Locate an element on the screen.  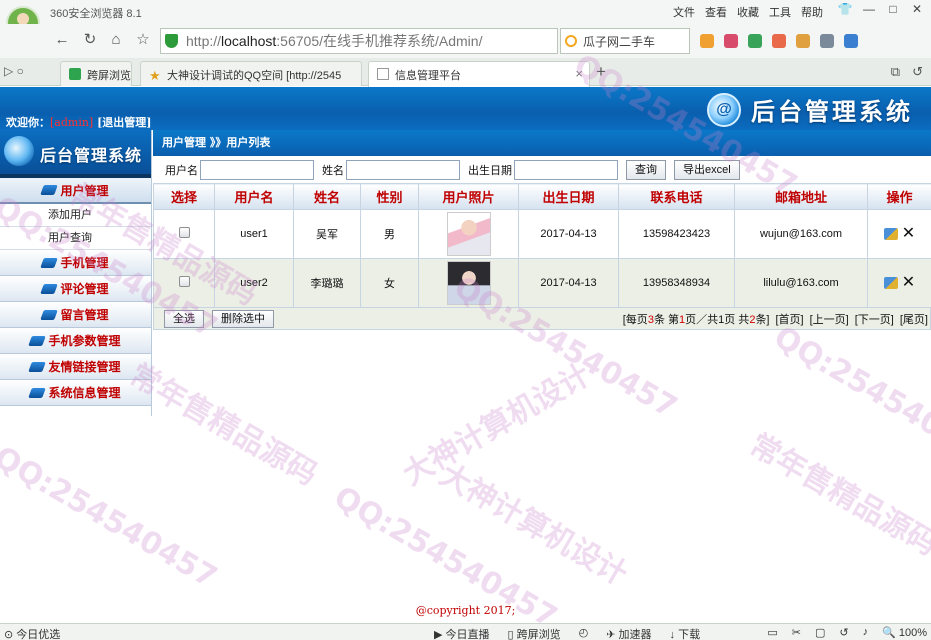
delete-selected-button: 删除选中 is located at coordinates (243, 318).